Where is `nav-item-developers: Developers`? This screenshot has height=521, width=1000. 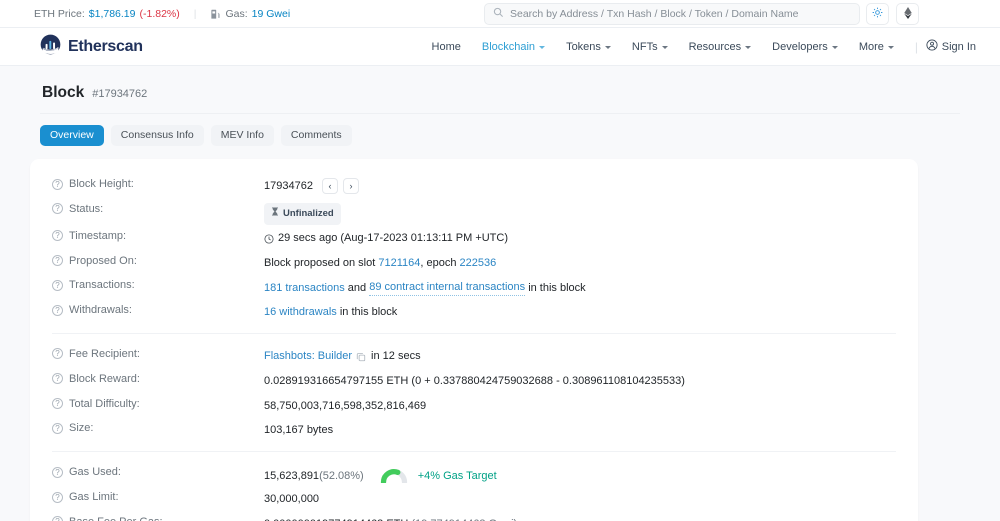
nav-item-developers: Developers is located at coordinates (805, 47).